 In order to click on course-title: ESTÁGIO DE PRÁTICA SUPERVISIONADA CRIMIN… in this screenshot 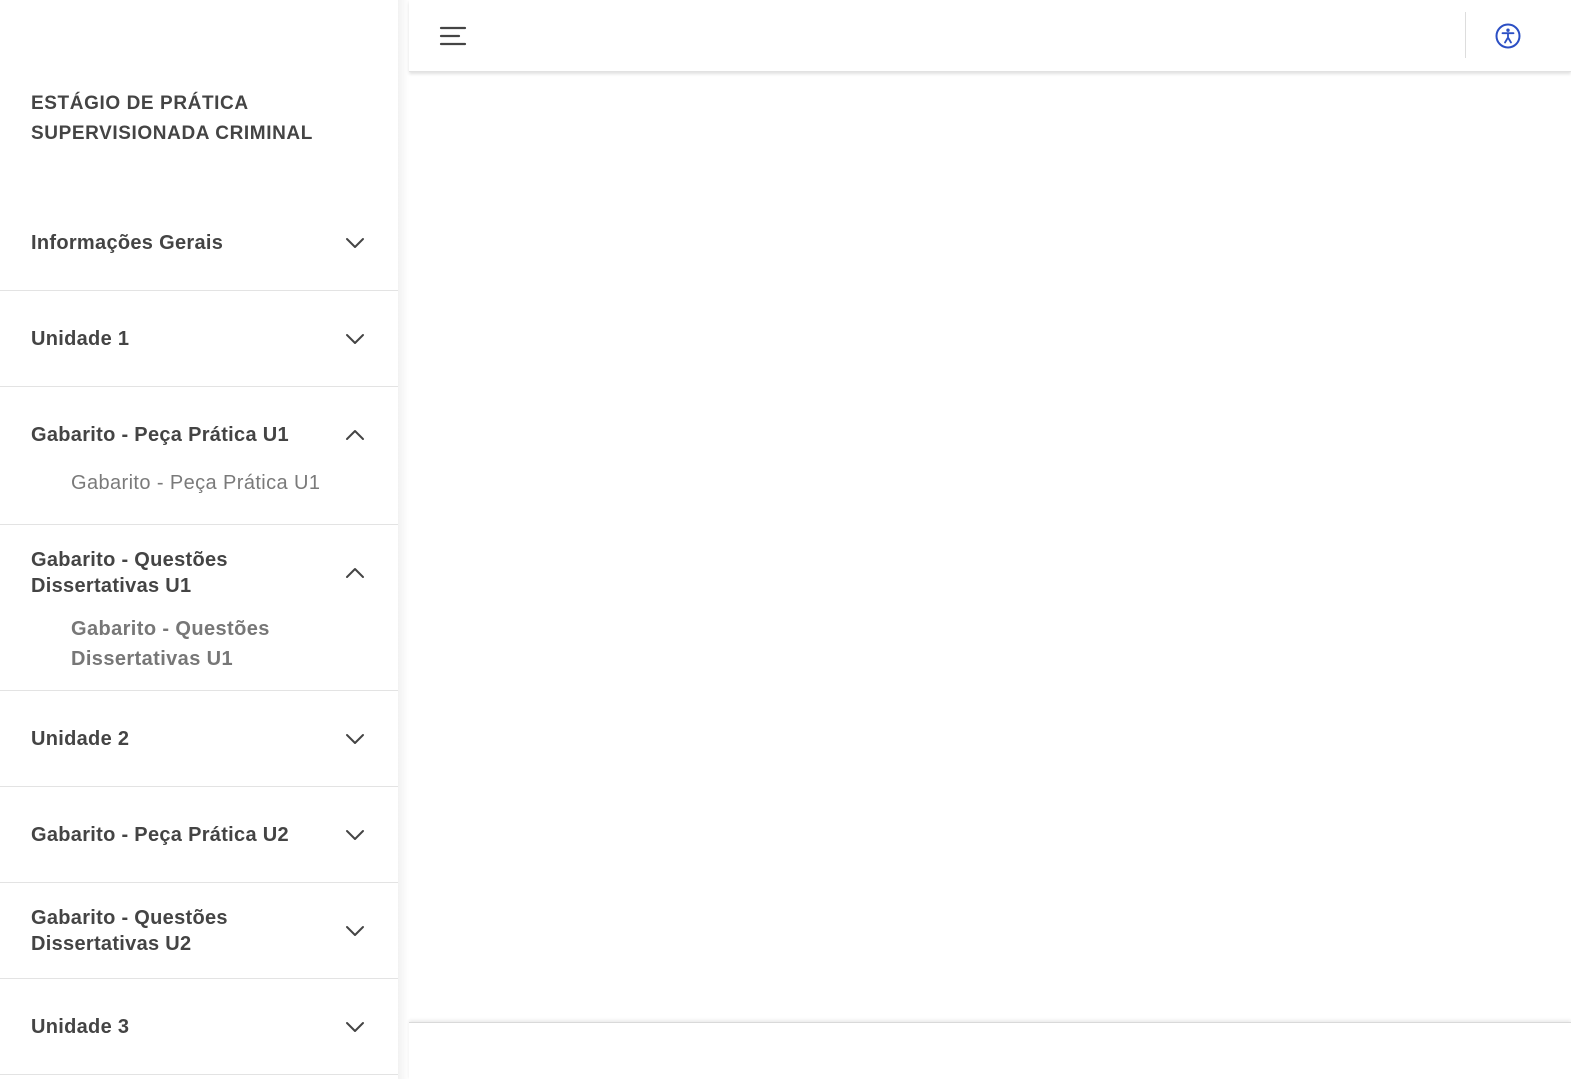, I will do `click(172, 118)`.